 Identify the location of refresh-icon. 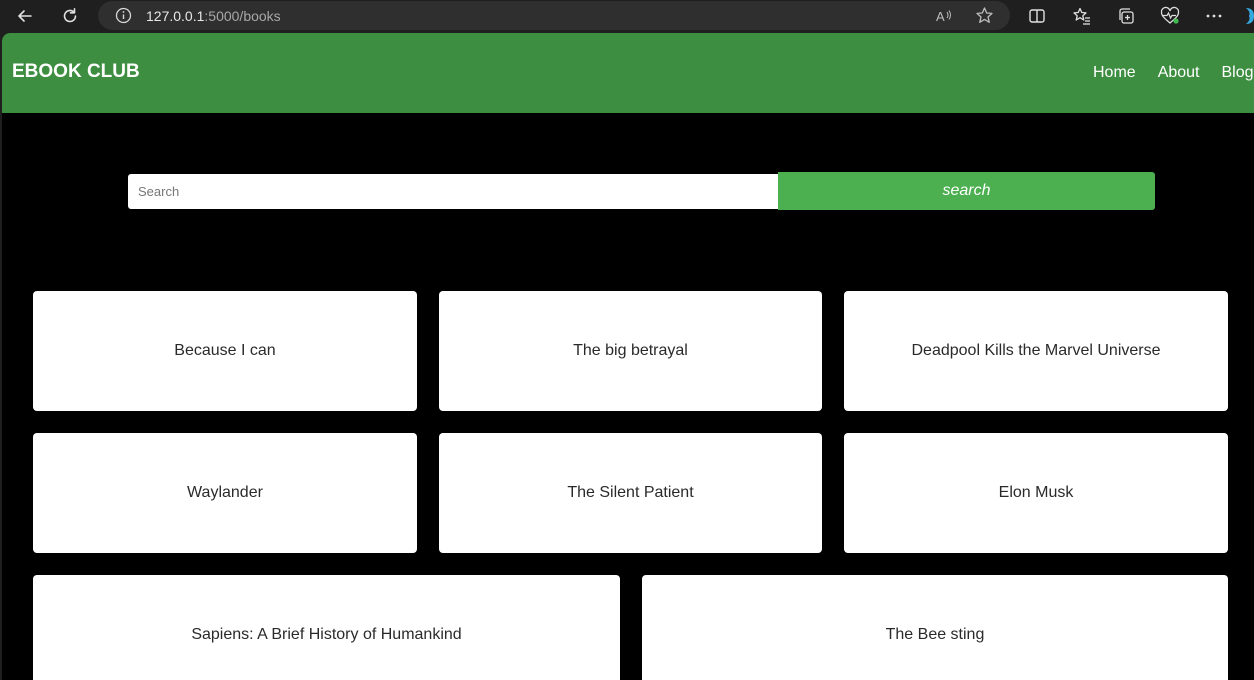
(70, 15).